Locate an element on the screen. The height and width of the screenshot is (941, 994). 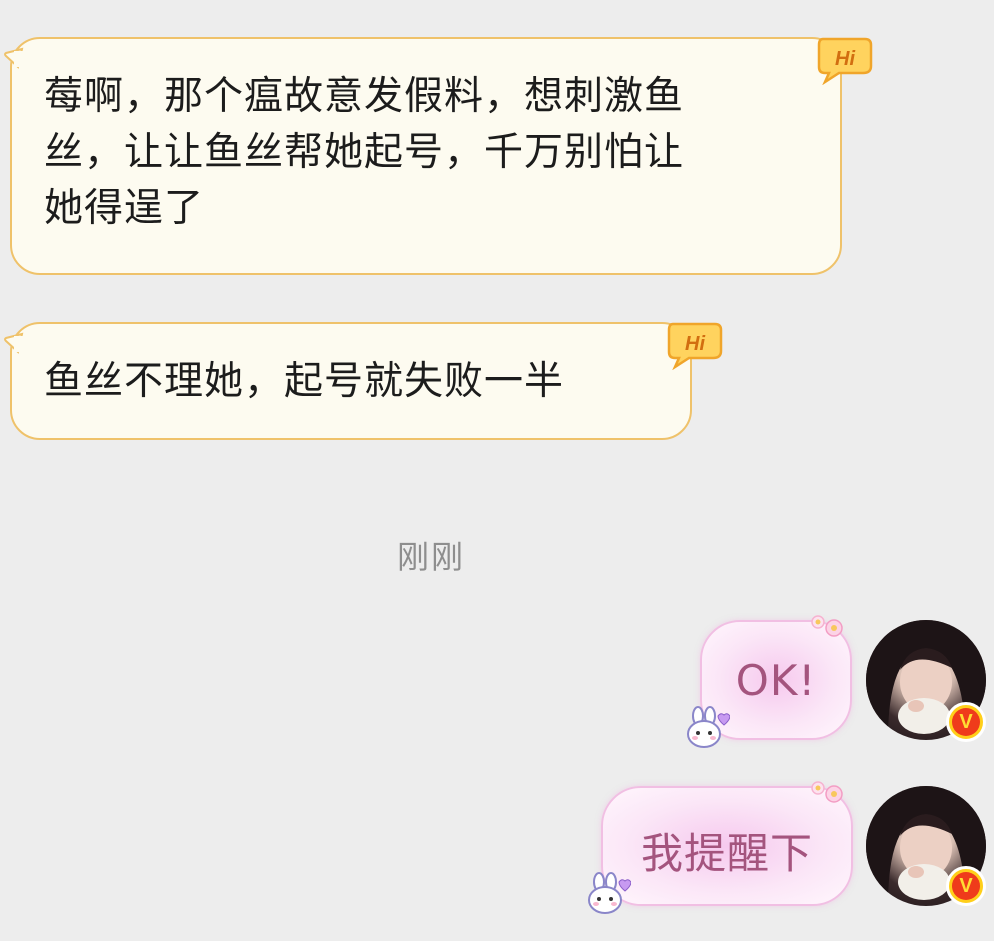
incoming-message-bubble: 鱼丝不理她，起号就失败一半 is located at coordinates (348, 381).